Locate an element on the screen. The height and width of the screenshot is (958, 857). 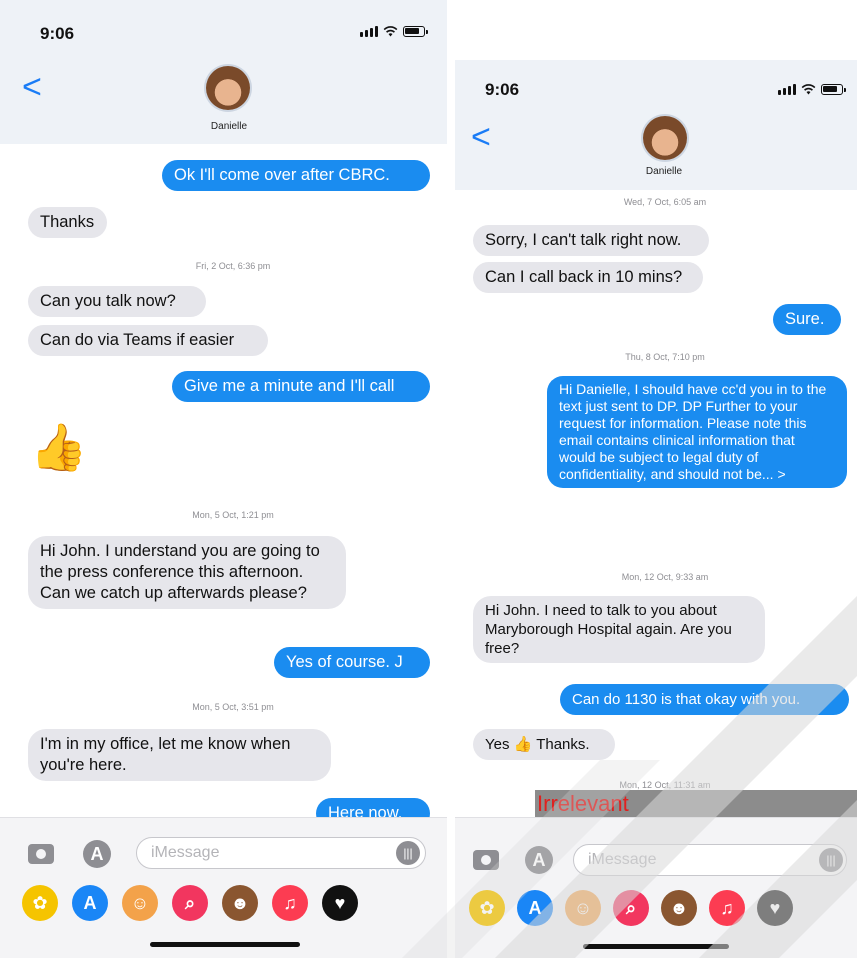
redaction-label: Irrelevant is located at coordinates (583, 803).